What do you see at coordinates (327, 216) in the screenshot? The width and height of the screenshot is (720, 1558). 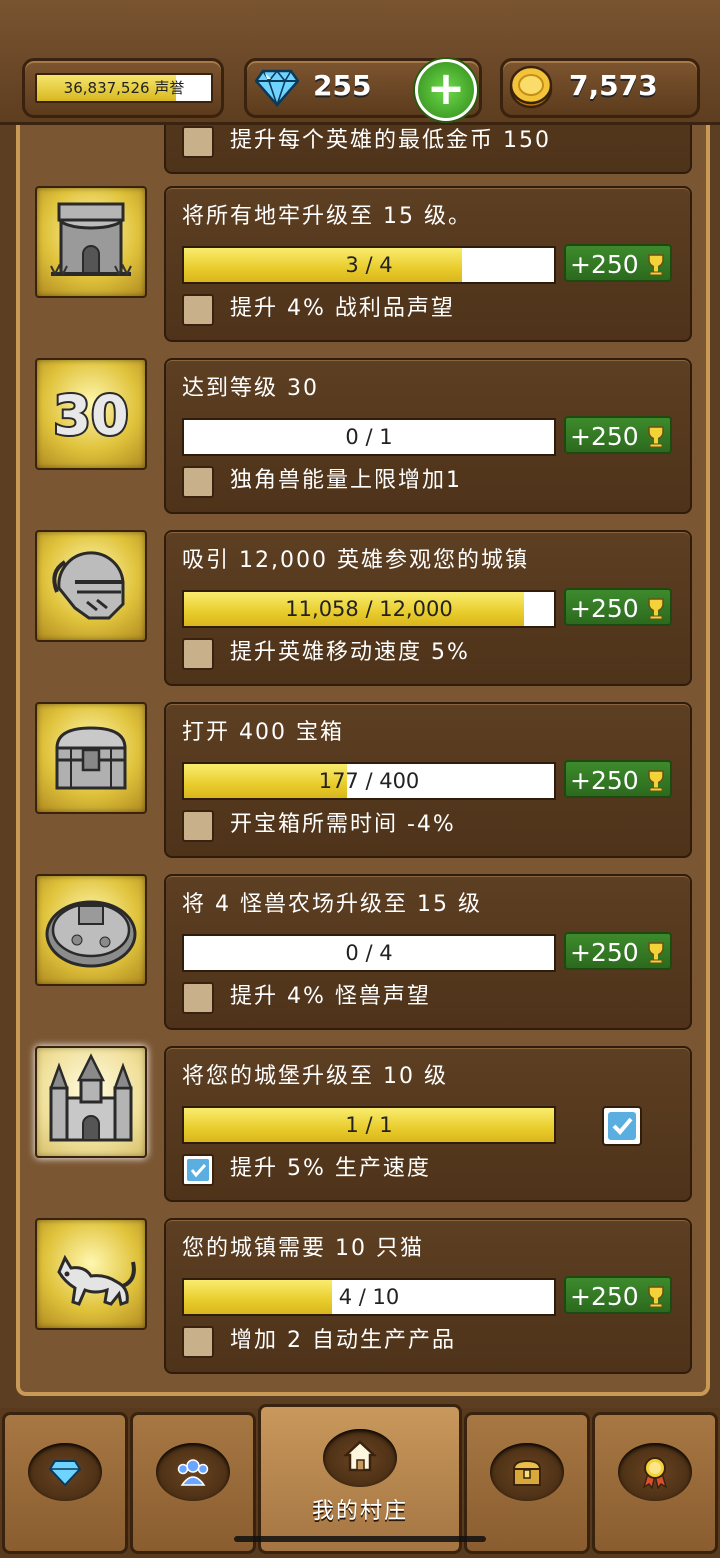 I see `achievement-title: 将所有地牢升级至 15 级。` at bounding box center [327, 216].